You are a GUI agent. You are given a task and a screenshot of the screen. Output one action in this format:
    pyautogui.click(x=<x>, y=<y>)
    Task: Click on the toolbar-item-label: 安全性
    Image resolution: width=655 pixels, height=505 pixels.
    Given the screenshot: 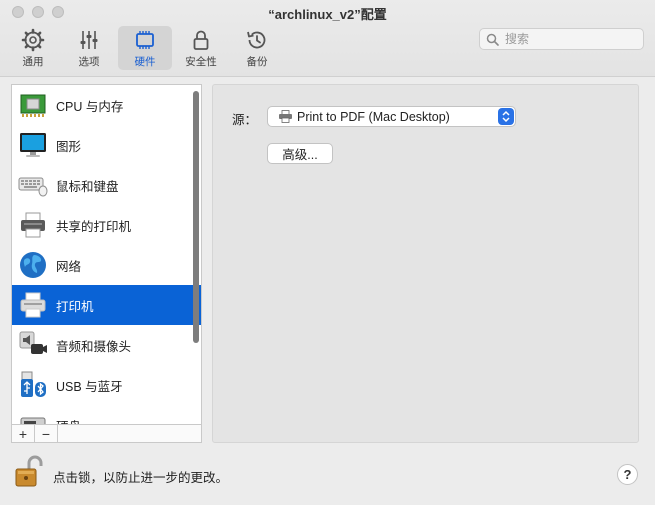 What is the action you would take?
    pyautogui.click(x=201, y=62)
    